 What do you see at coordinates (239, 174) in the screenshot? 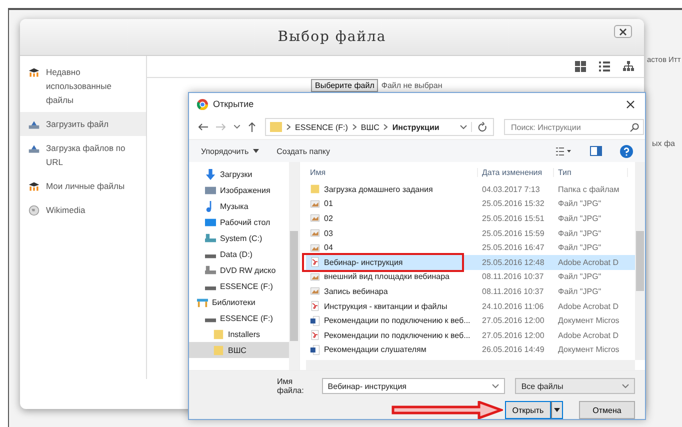
I see `navigation-item: Загрузки` at bounding box center [239, 174].